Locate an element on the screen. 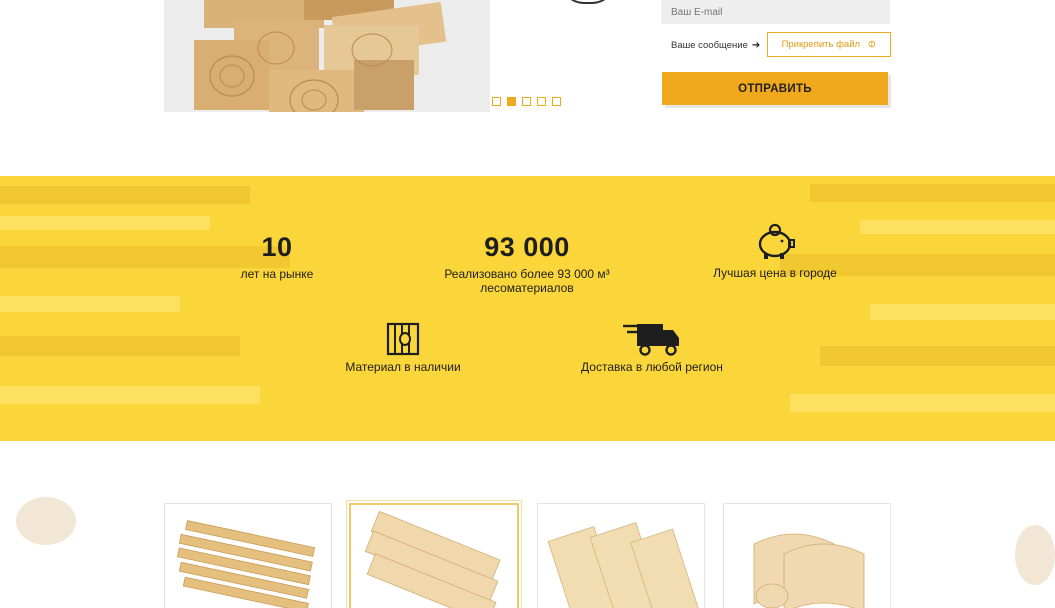  message-label: Ваше сообщение is located at coordinates (709, 45).